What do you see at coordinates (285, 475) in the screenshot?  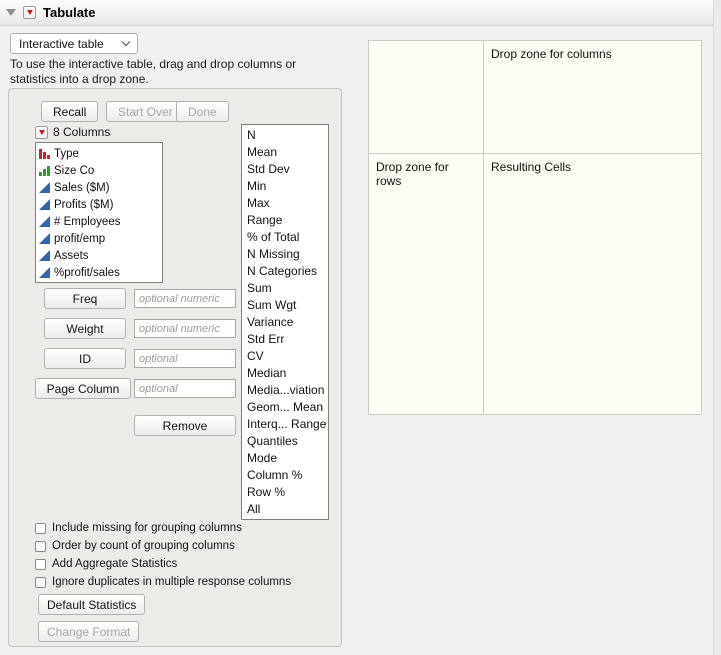 I see `statistic-item: Column %` at bounding box center [285, 475].